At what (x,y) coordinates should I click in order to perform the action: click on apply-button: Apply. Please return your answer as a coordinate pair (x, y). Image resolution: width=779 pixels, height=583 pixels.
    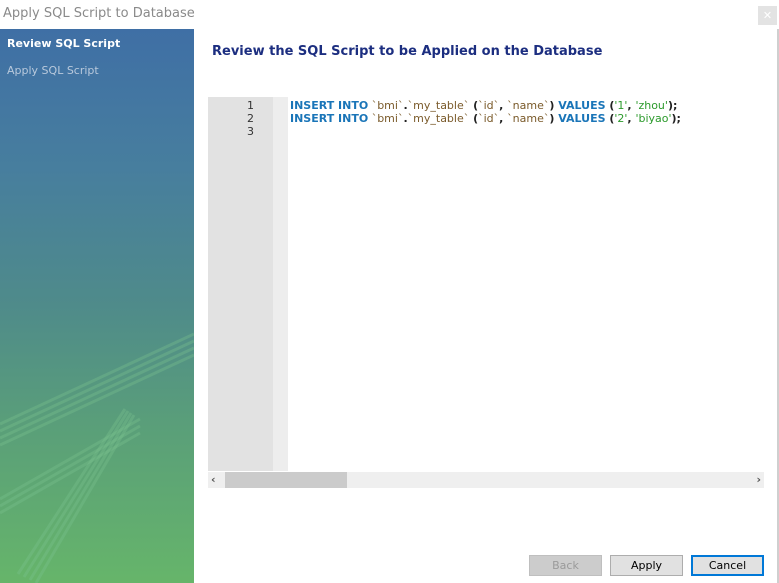
    Looking at the image, I should click on (646, 565).